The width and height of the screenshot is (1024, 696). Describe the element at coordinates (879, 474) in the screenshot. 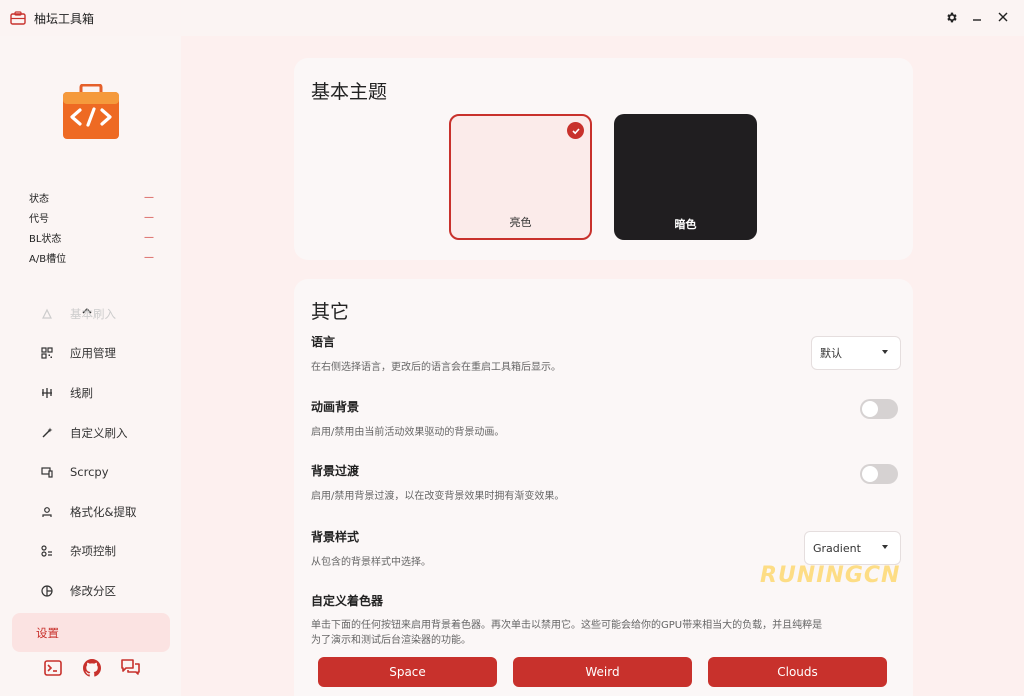

I see `bg-transition-toggle` at that location.